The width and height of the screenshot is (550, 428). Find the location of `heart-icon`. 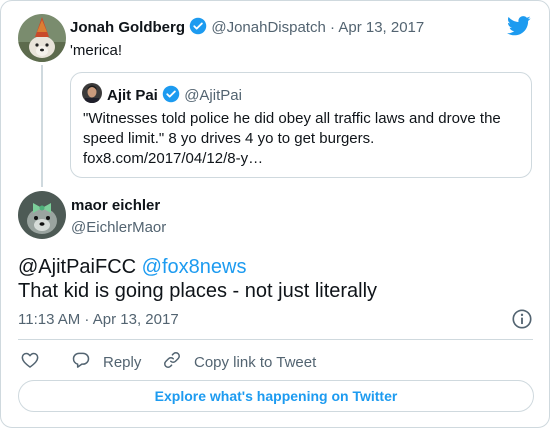

heart-icon is located at coordinates (30, 362).